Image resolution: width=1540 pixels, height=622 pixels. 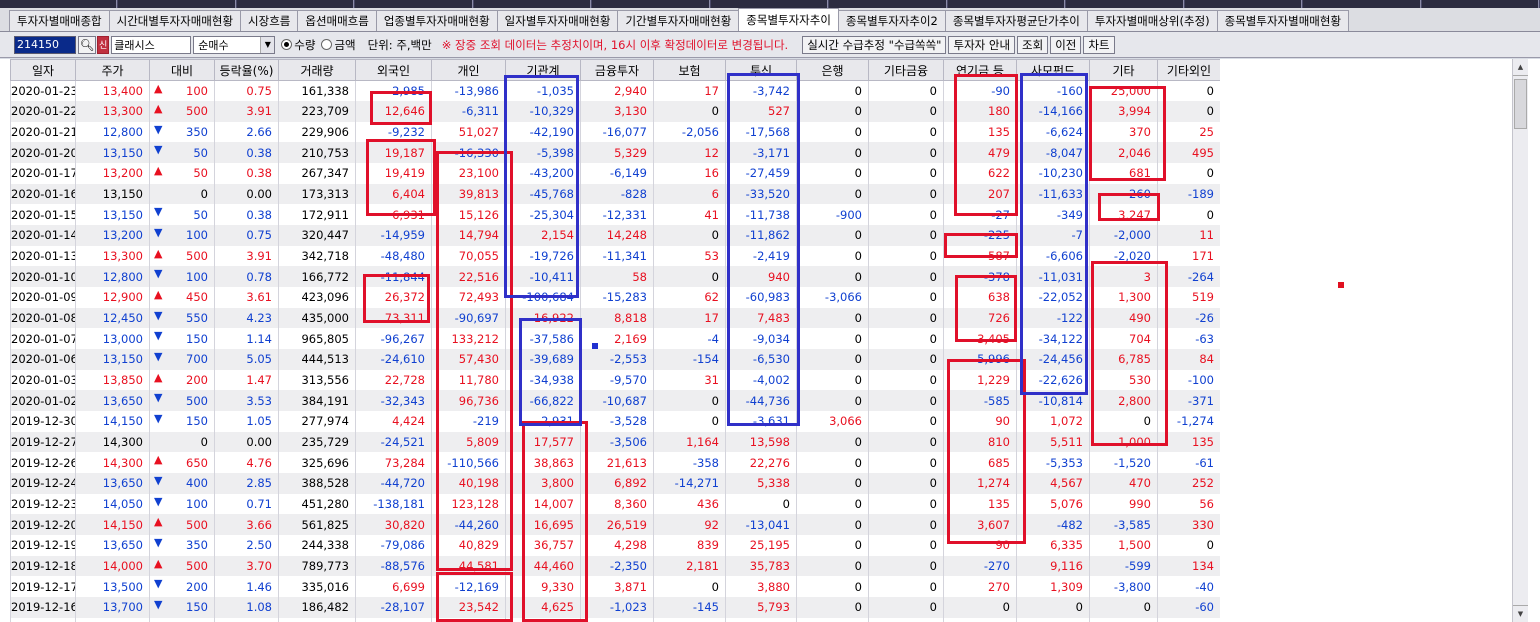 What do you see at coordinates (151, 44) in the screenshot?
I see `stock-name-field: 클래시스` at bounding box center [151, 44].